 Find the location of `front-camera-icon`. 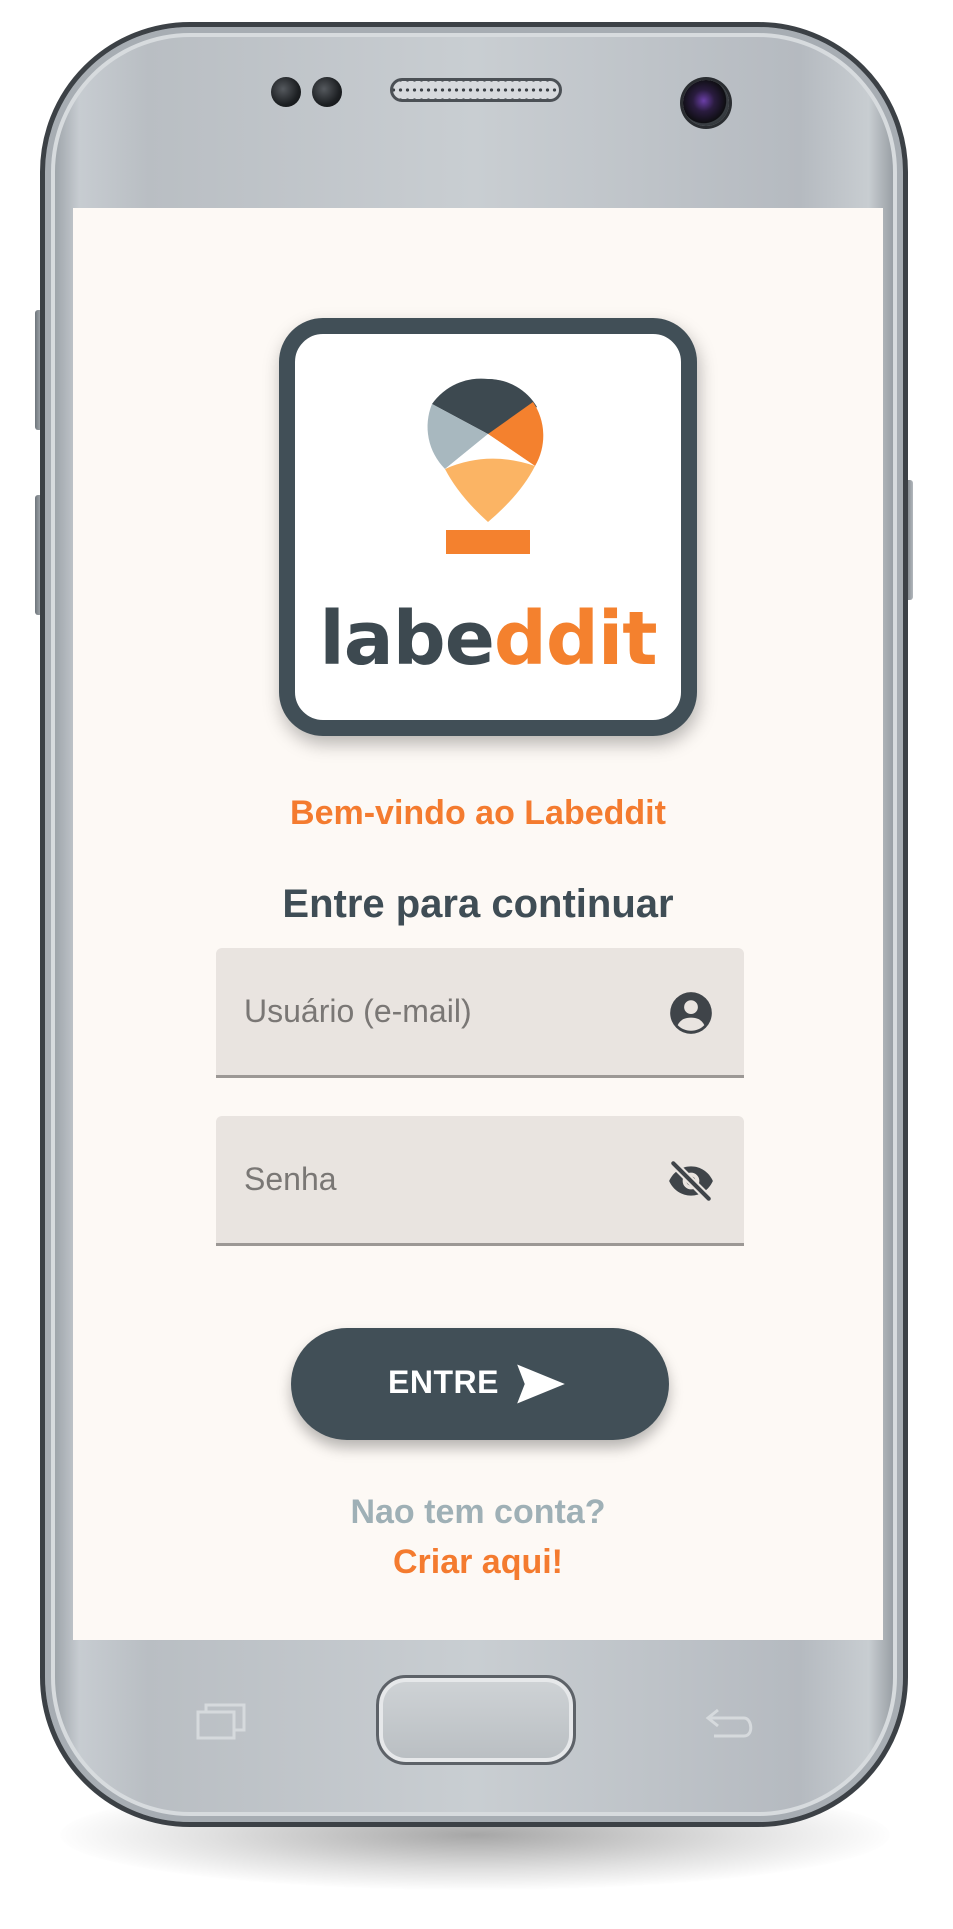

front-camera-icon is located at coordinates (706, 103).